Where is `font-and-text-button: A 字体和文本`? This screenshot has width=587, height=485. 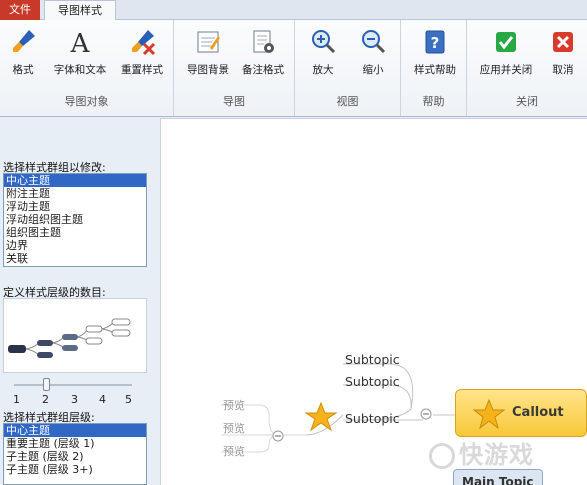 font-and-text-button: A 字体和文本 is located at coordinates (80, 52).